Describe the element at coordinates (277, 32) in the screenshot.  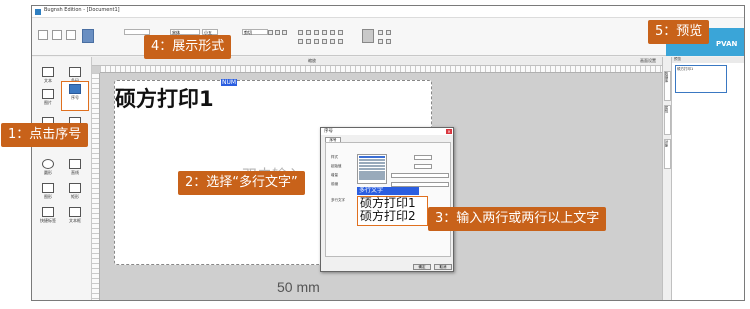
I see `align-center-icon` at that location.